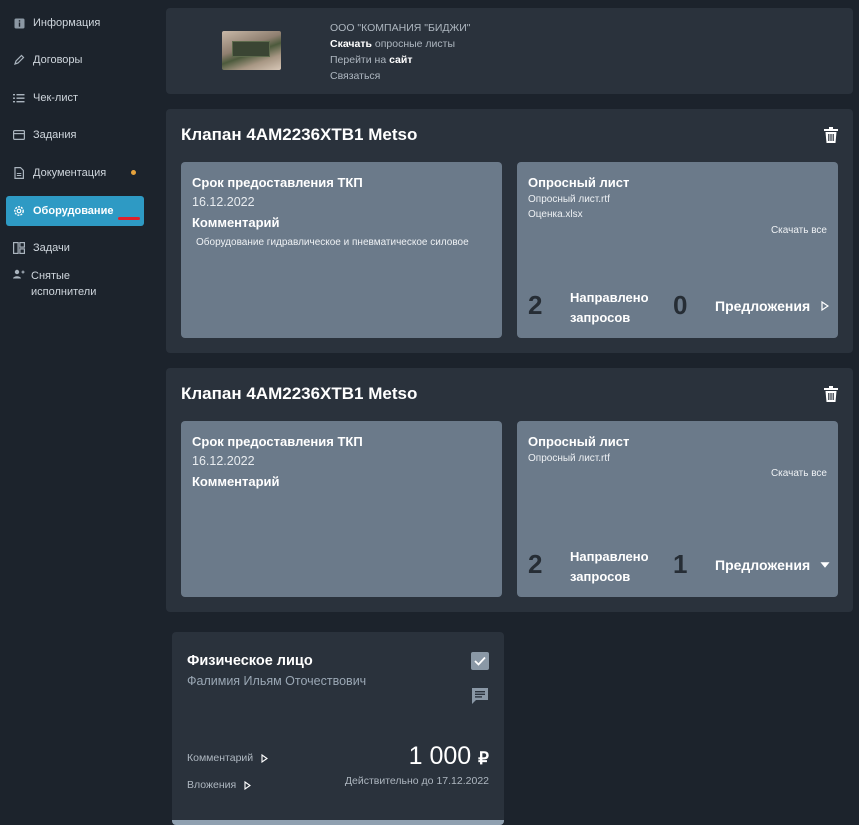  What do you see at coordinates (400, 76) in the screenshot?
I see `contact-link: Связаться` at bounding box center [400, 76].